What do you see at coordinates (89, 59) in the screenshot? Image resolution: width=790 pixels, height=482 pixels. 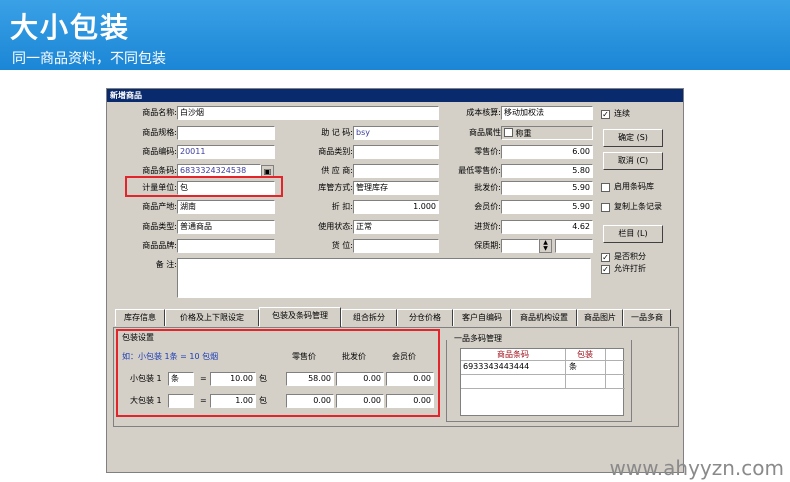 I see `banner-subtitle: 同一商品资料，不同包装` at bounding box center [89, 59].